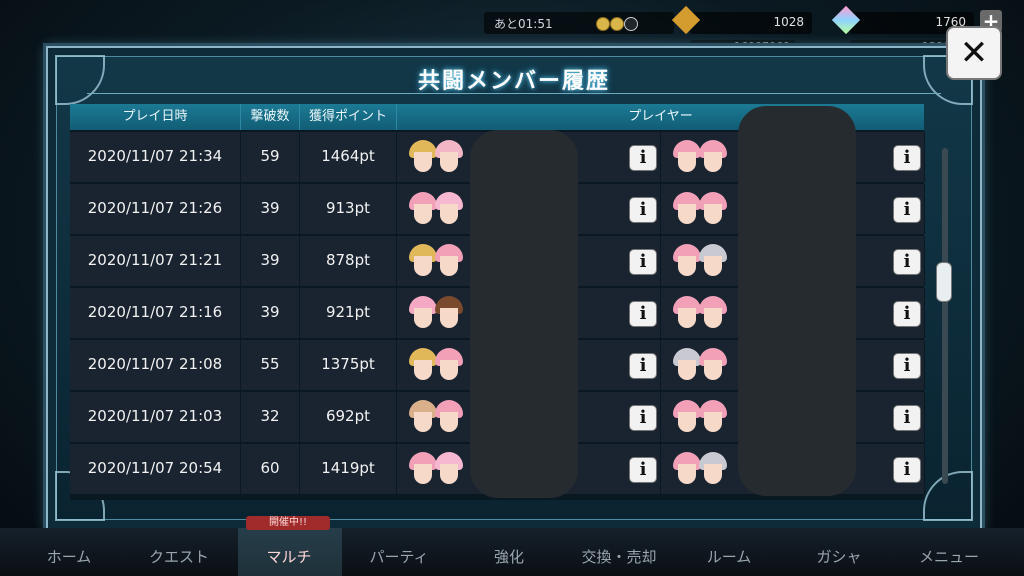  Describe the element at coordinates (270, 365) in the screenshot. I see `kills-cell: 55` at that location.